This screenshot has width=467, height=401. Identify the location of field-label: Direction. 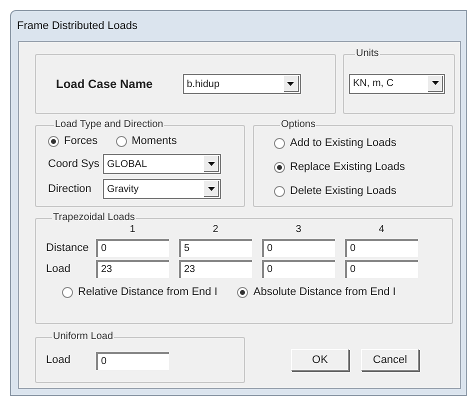
(70, 189).